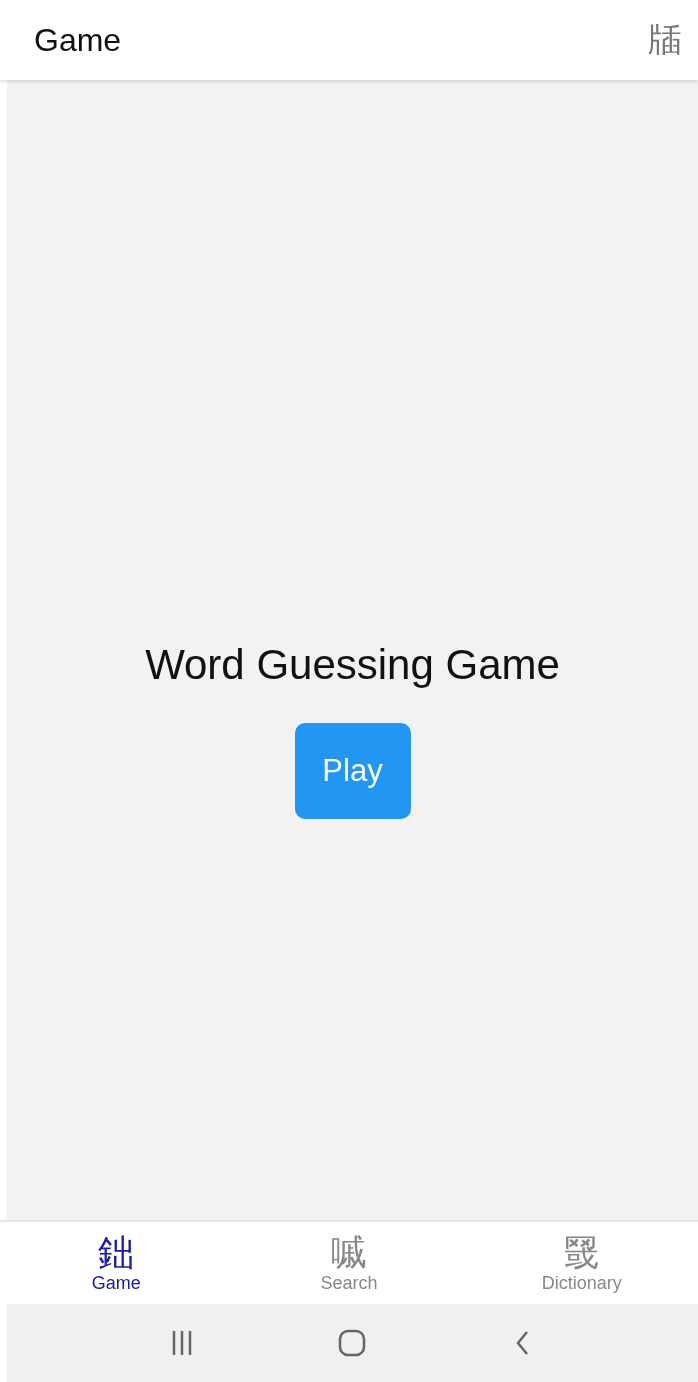 This screenshot has width=698, height=1382. Describe the element at coordinates (352, 665) in the screenshot. I see `game-heading: Word Guessing Game` at that location.